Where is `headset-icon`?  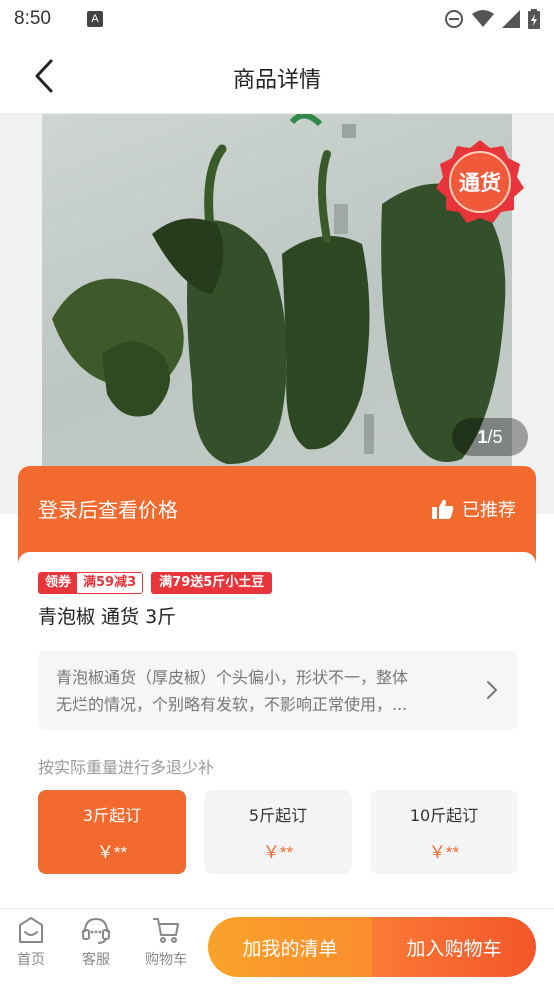
headset-icon is located at coordinates (96, 930).